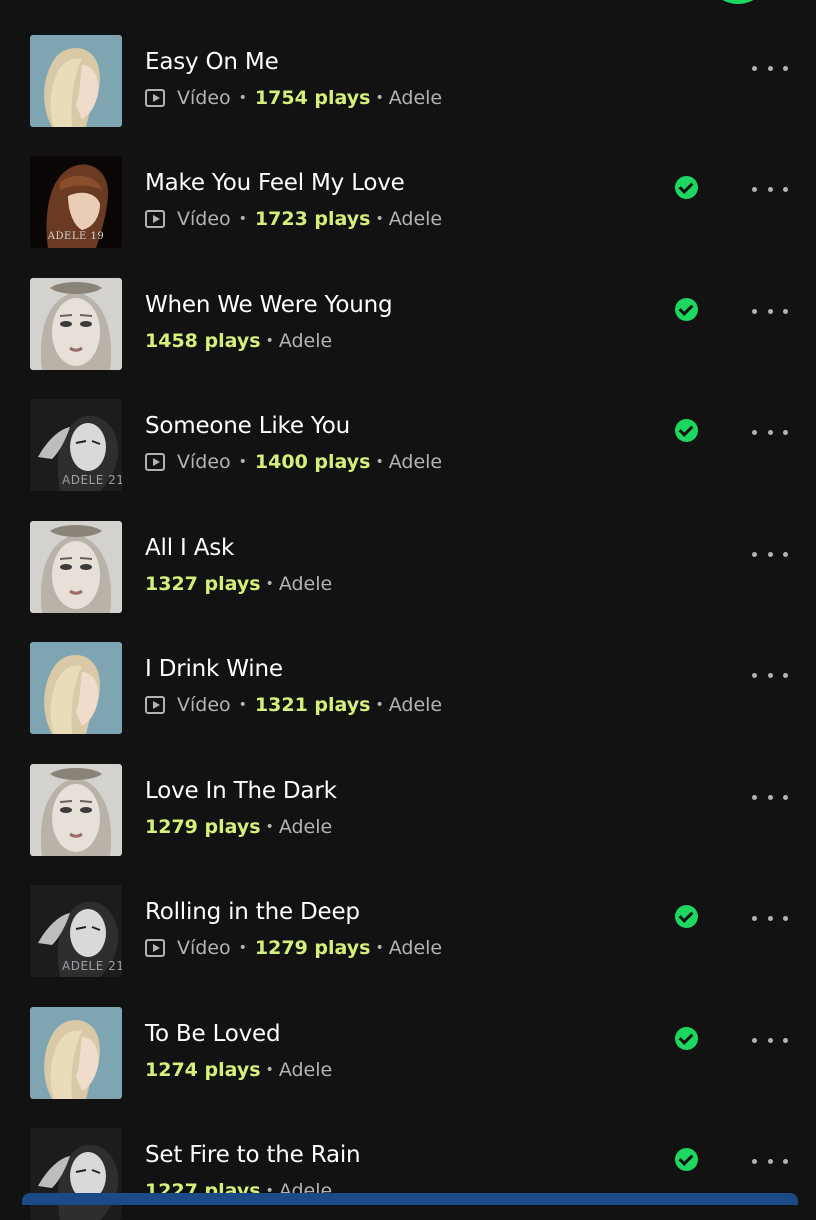  Describe the element at coordinates (213, 1034) in the screenshot. I see `track-title: To Be Loved` at that location.